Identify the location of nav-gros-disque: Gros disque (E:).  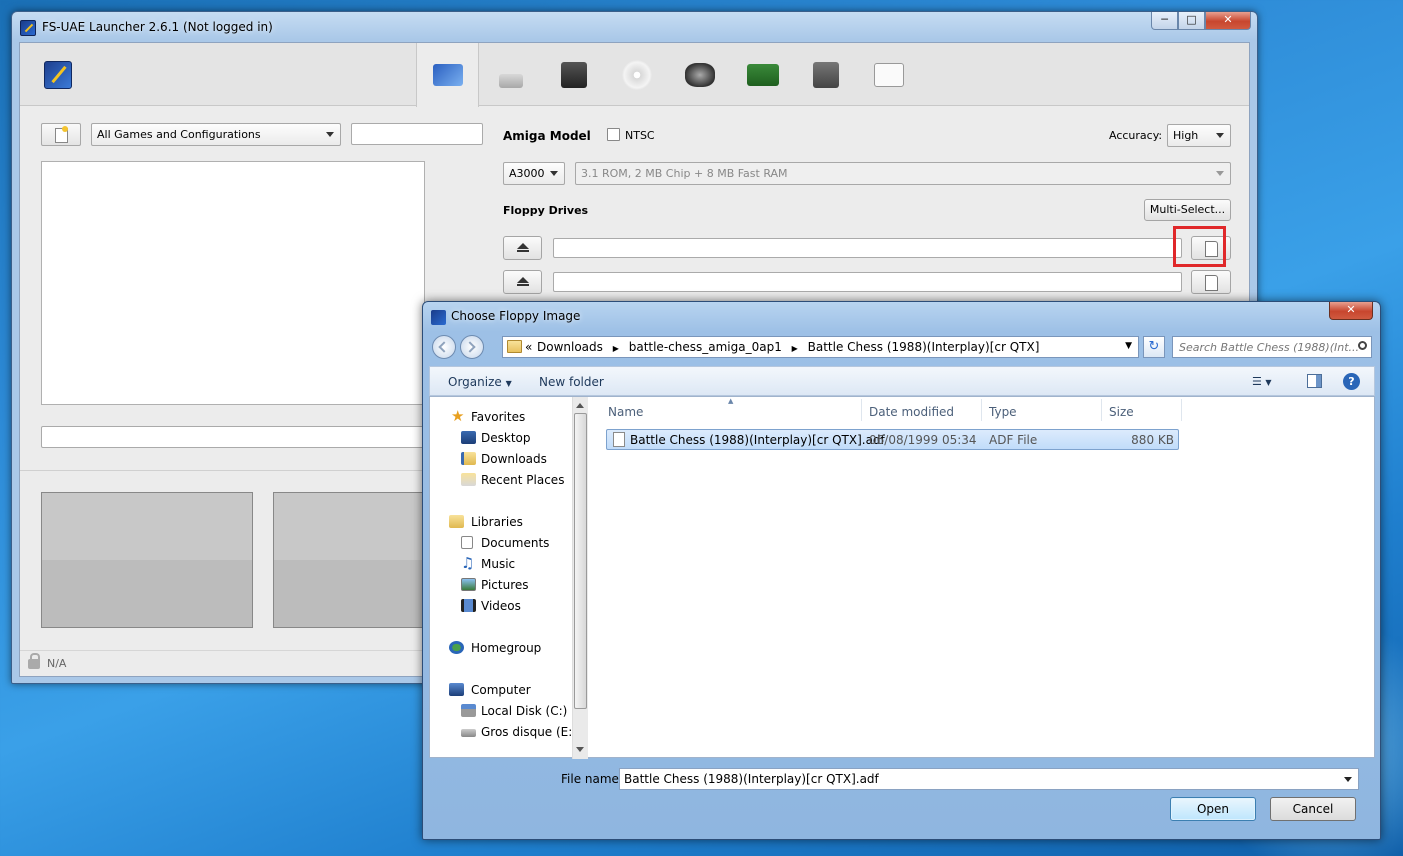
(519, 732).